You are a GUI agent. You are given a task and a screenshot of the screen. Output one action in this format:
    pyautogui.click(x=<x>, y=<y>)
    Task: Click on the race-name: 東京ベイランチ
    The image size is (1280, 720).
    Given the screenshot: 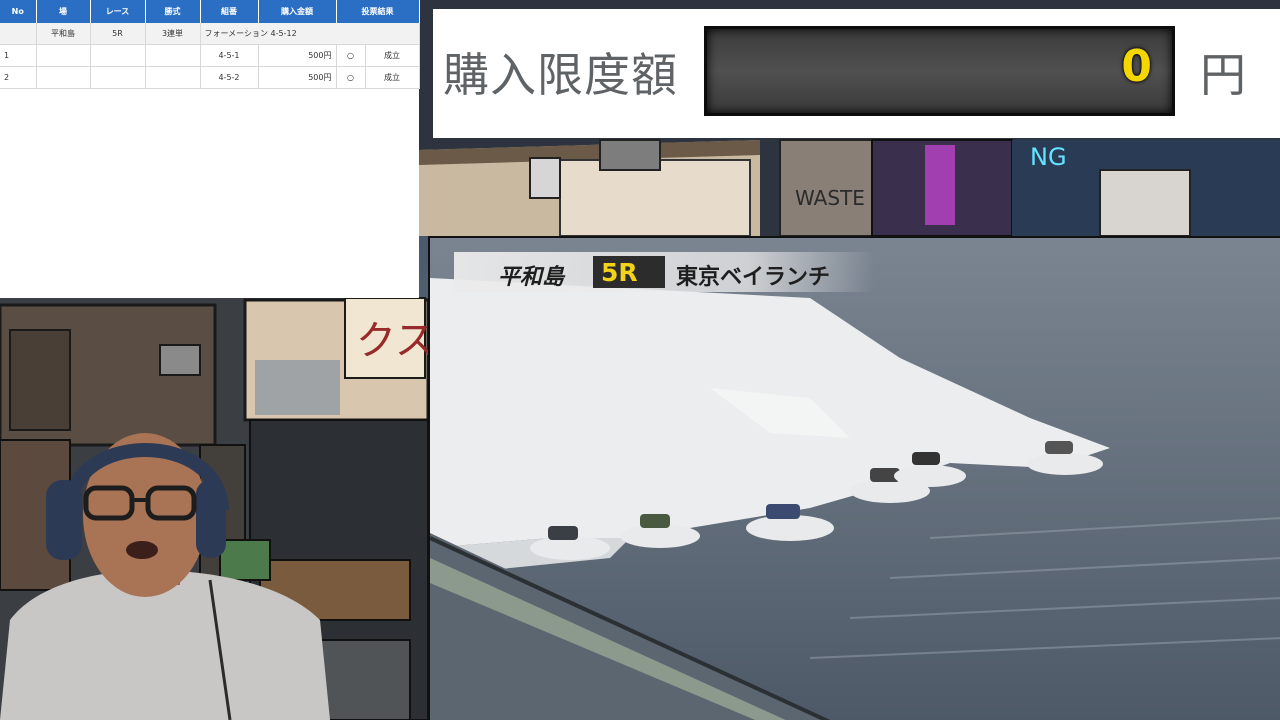 What is the action you would take?
    pyautogui.click(x=753, y=277)
    